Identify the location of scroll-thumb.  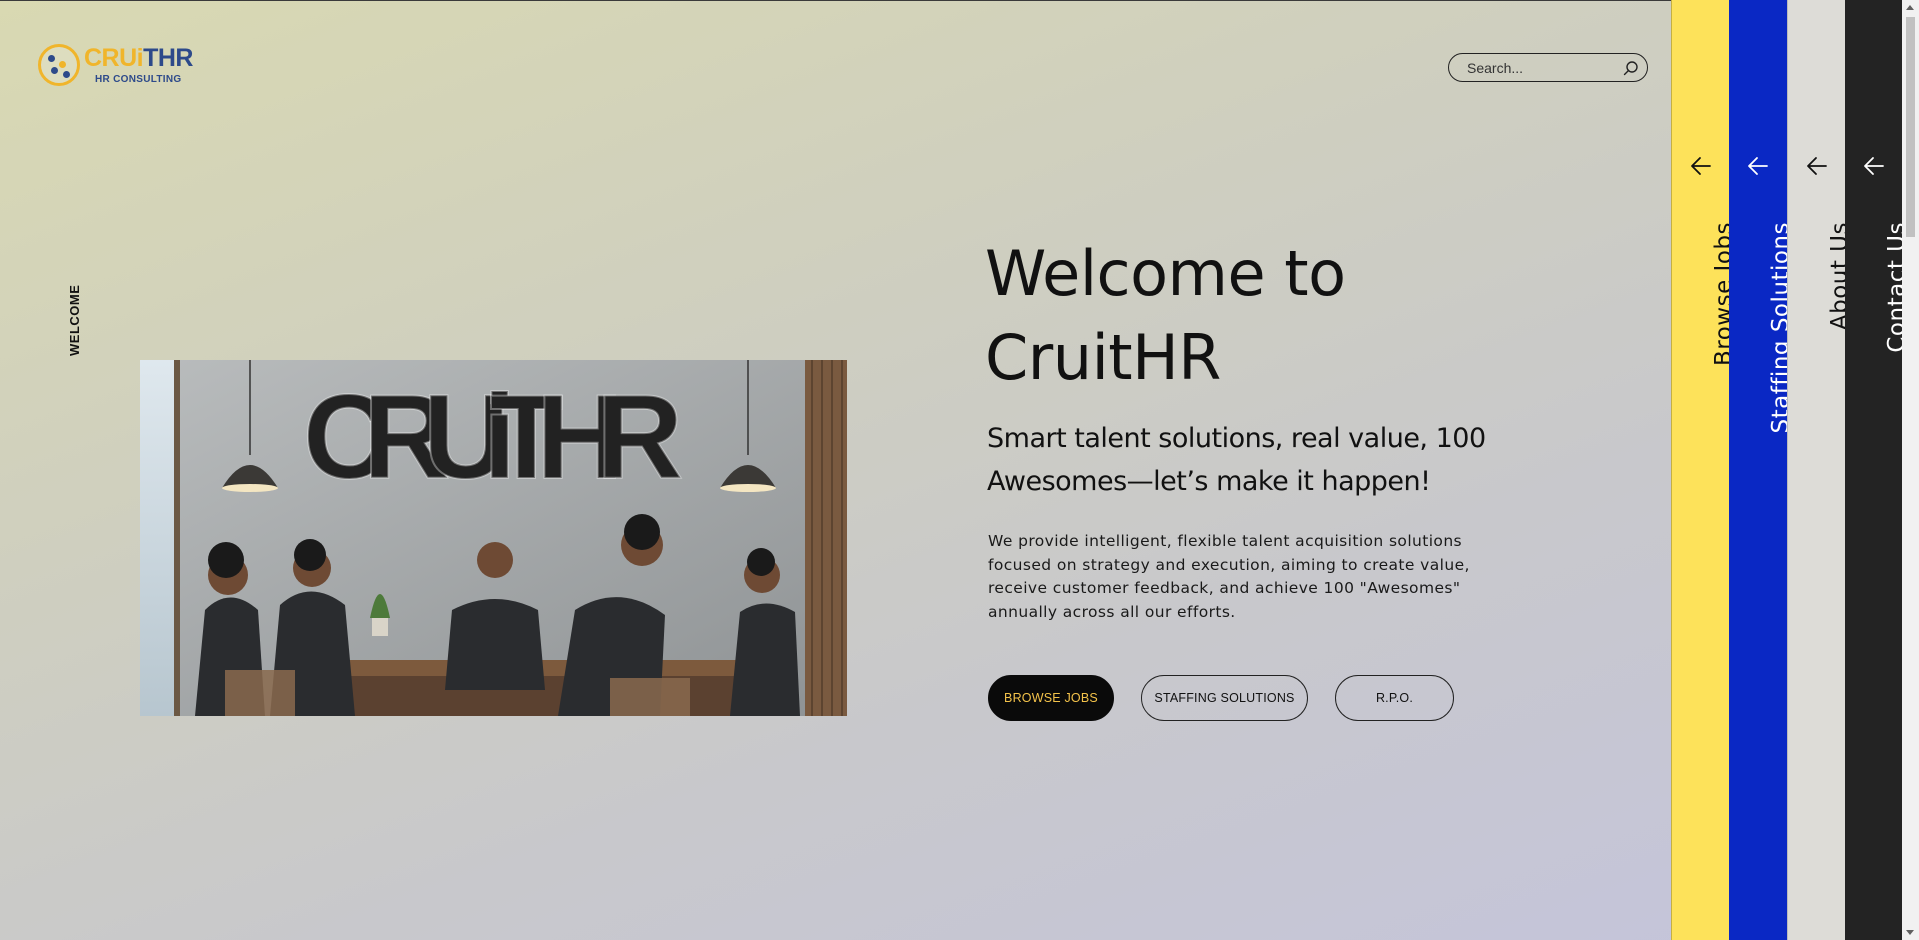
(1910, 127).